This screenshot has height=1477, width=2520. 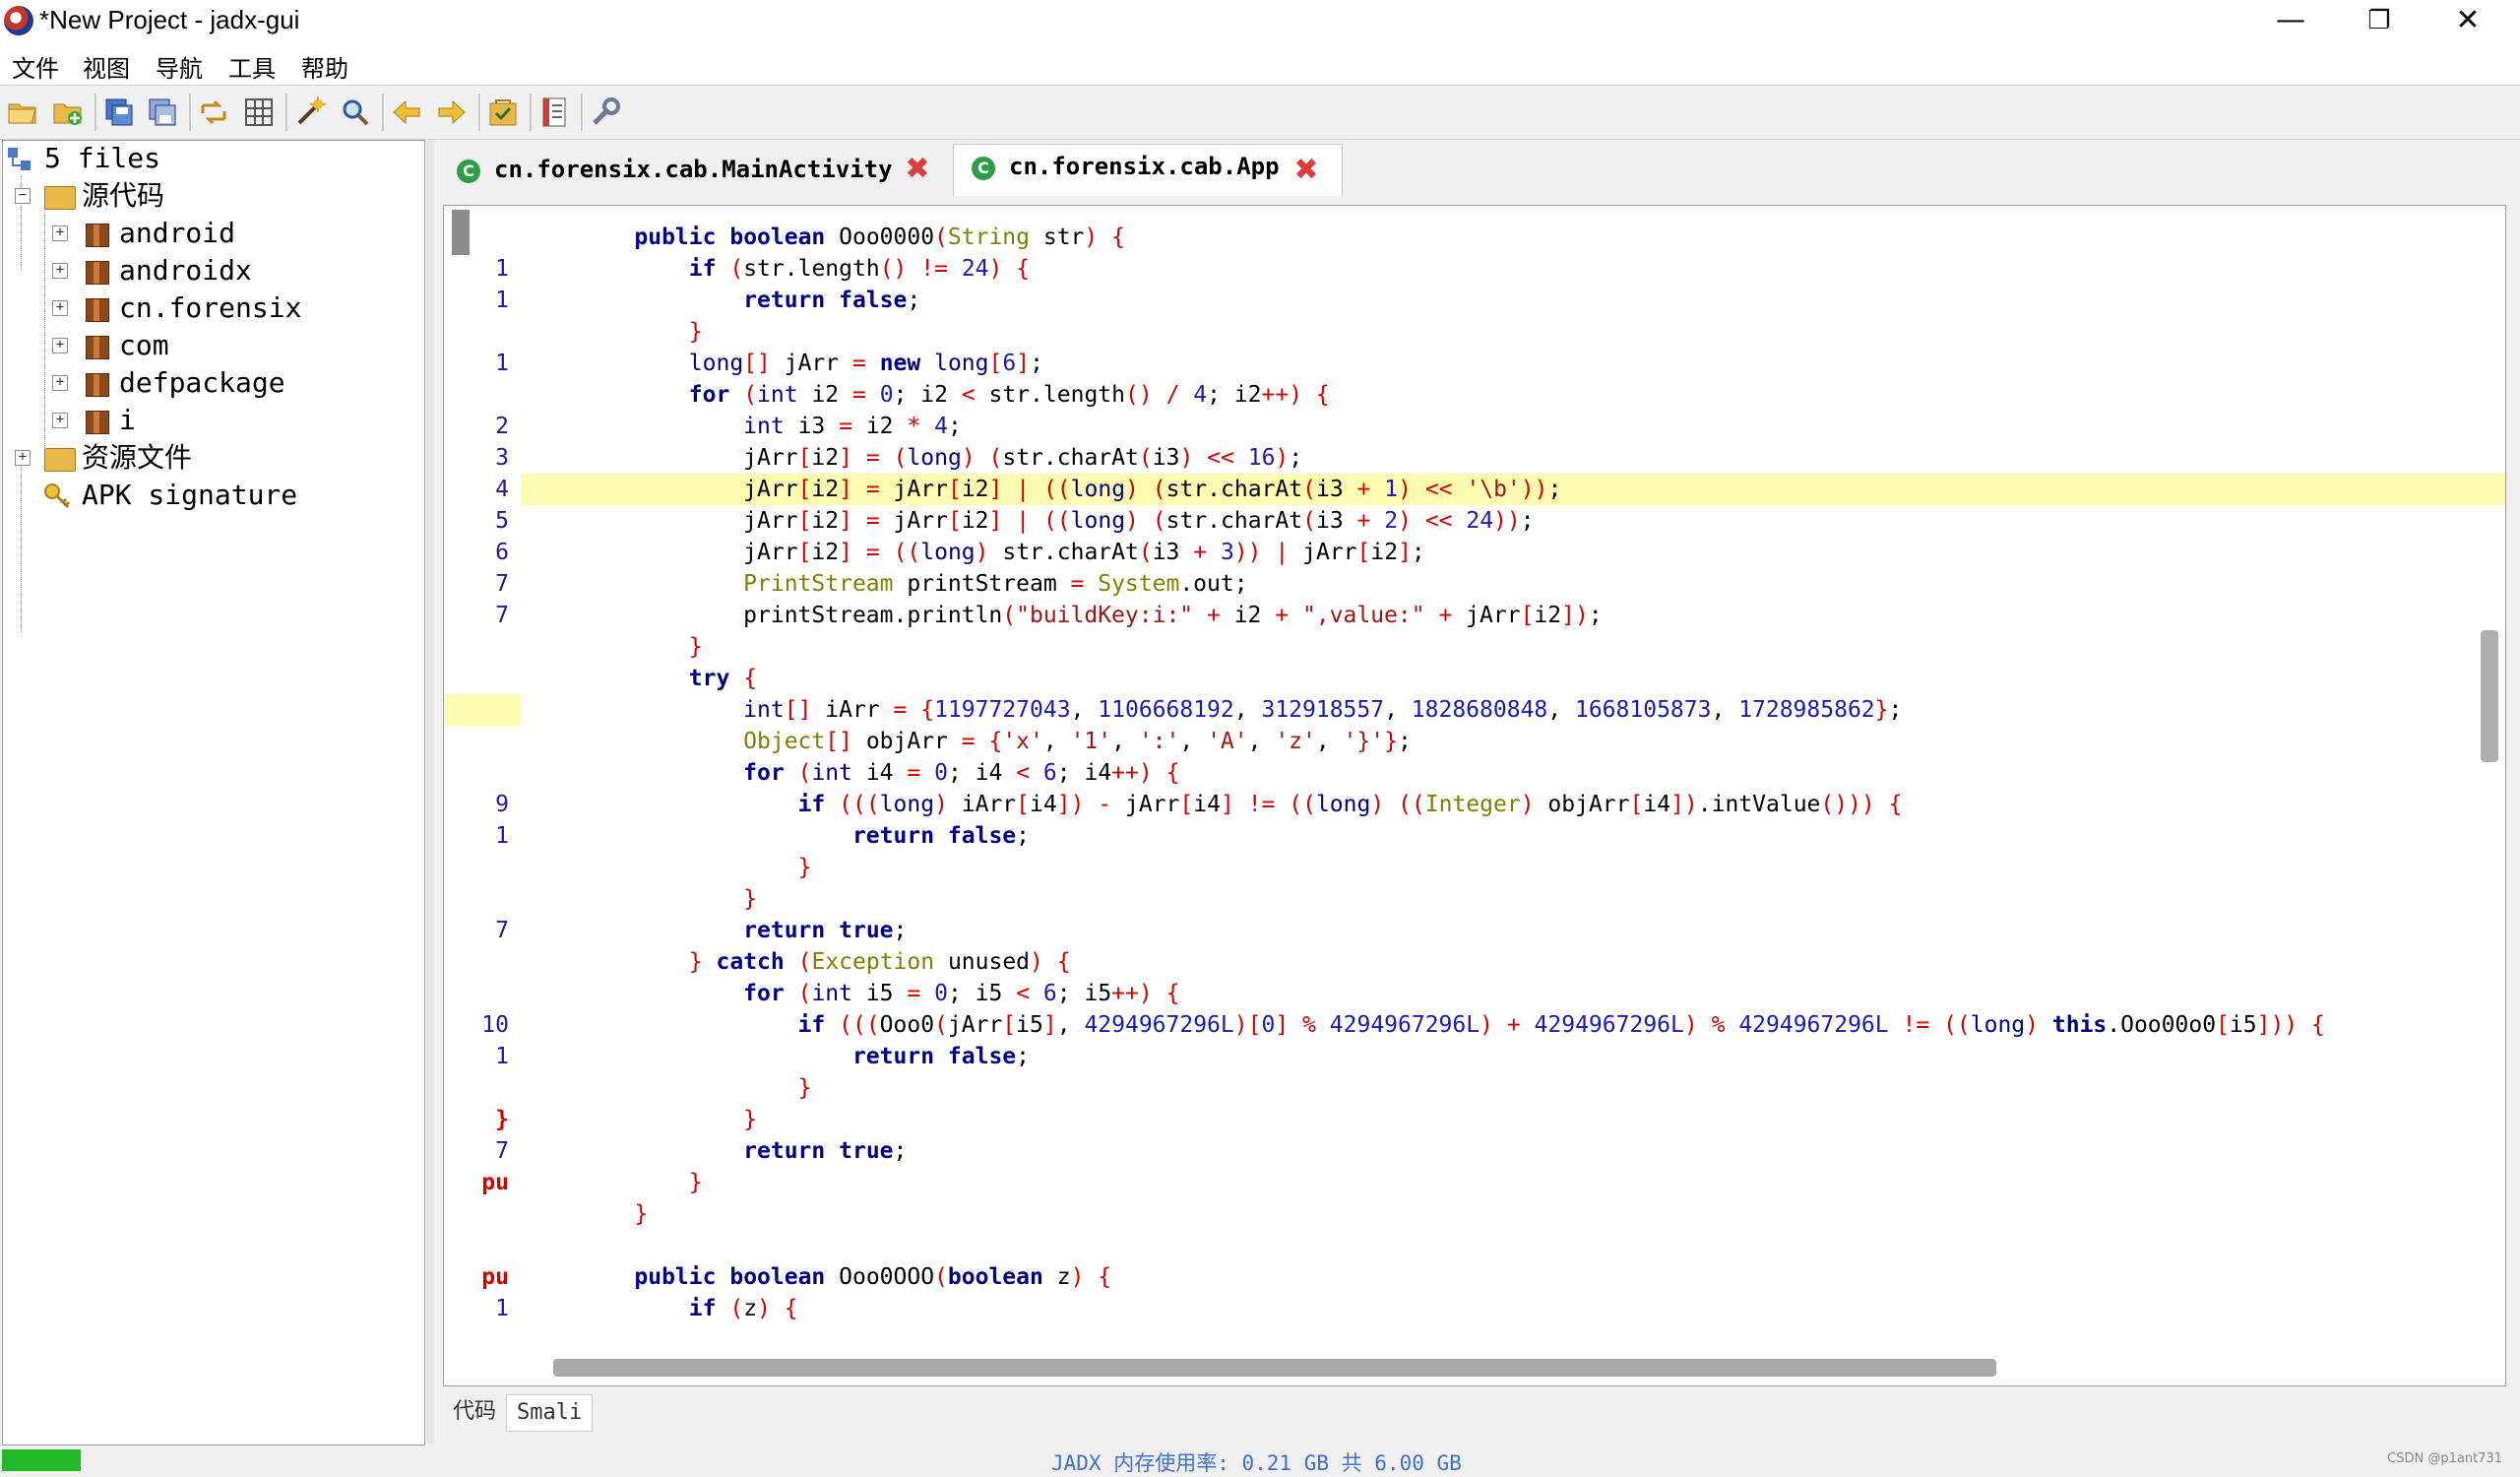 What do you see at coordinates (1260, 64) in the screenshot?
I see `menu-bar: 文件 视图 导航 工具 帮助` at bounding box center [1260, 64].